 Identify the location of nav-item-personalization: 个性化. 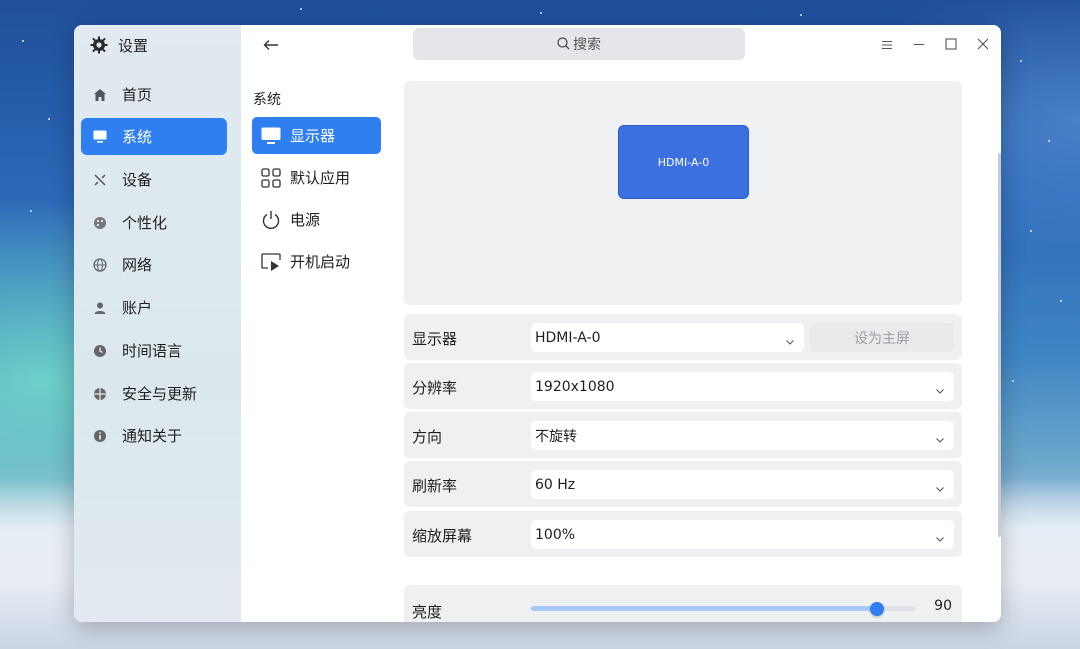
(154, 222).